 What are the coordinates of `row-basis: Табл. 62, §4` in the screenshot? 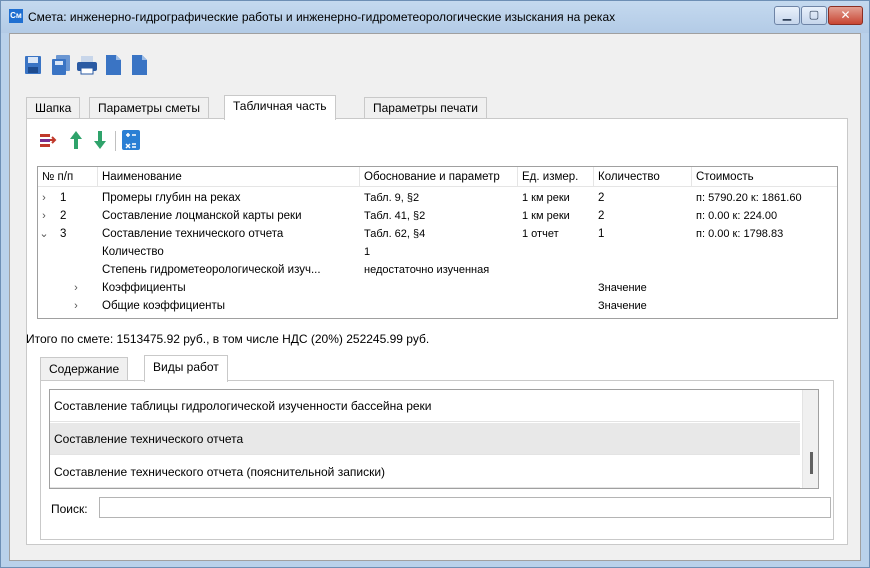 It's located at (395, 234).